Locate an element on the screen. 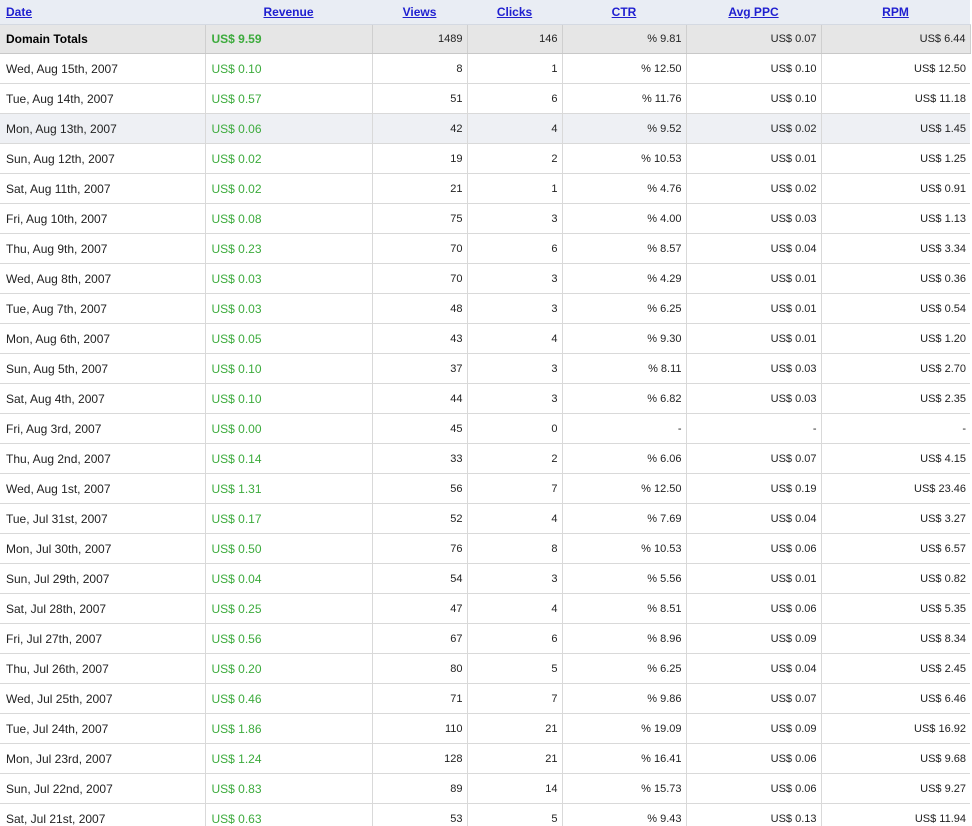 This screenshot has width=972, height=826. sort-by-ctr-link: CTR is located at coordinates (624, 12).